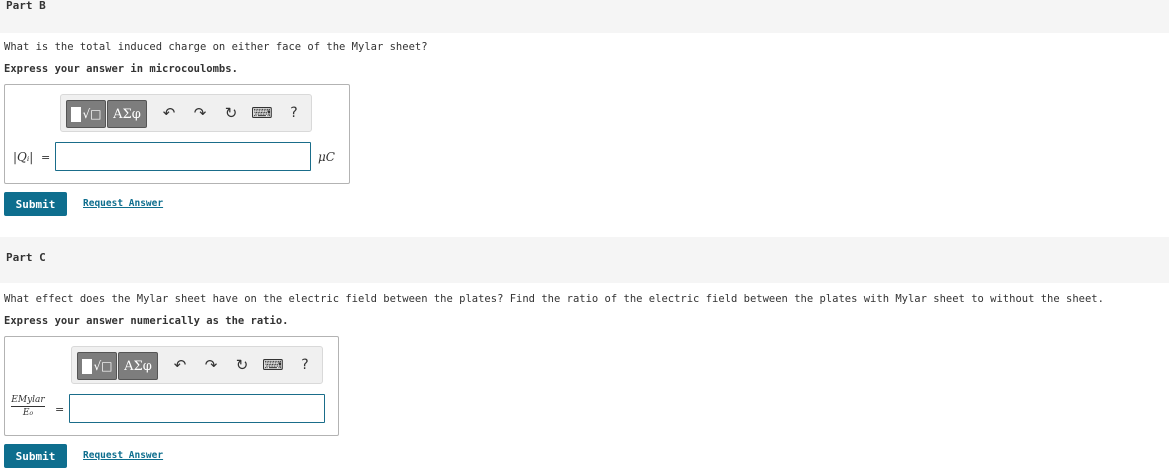  I want to click on part-b-instruction: Express your answer in microcoulombs., so click(121, 69).